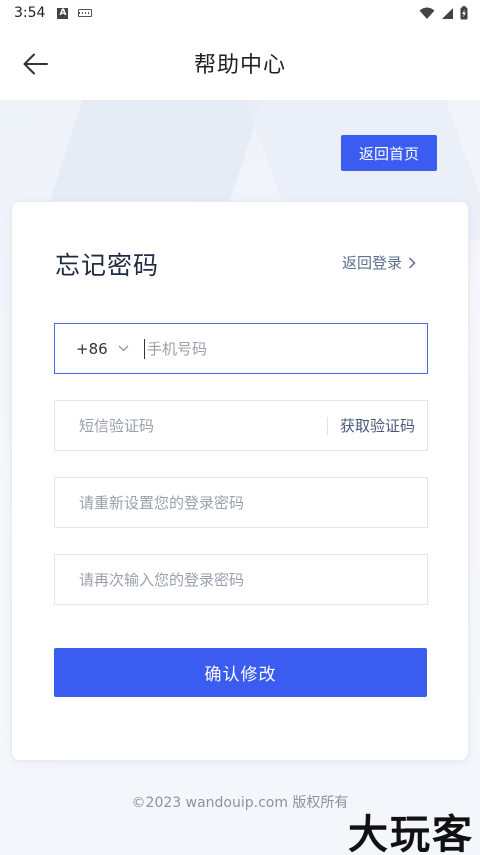  Describe the element at coordinates (427, 13) in the screenshot. I see `wifi-icon` at that location.